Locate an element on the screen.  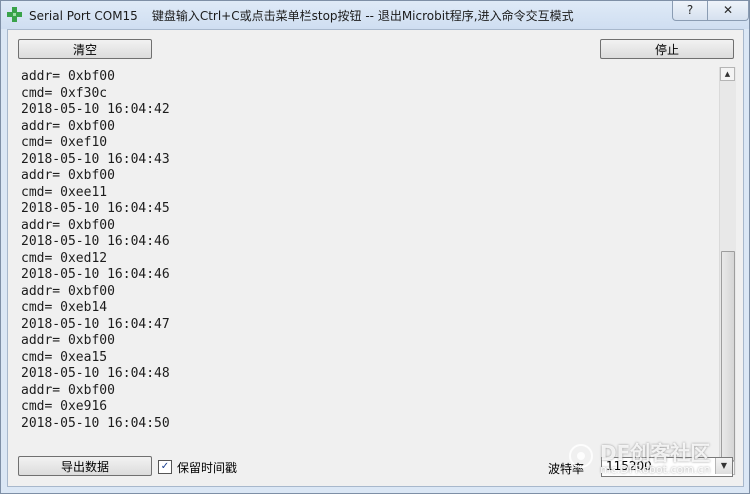
log-line: cmd= 0xee11 is located at coordinates (64, 192).